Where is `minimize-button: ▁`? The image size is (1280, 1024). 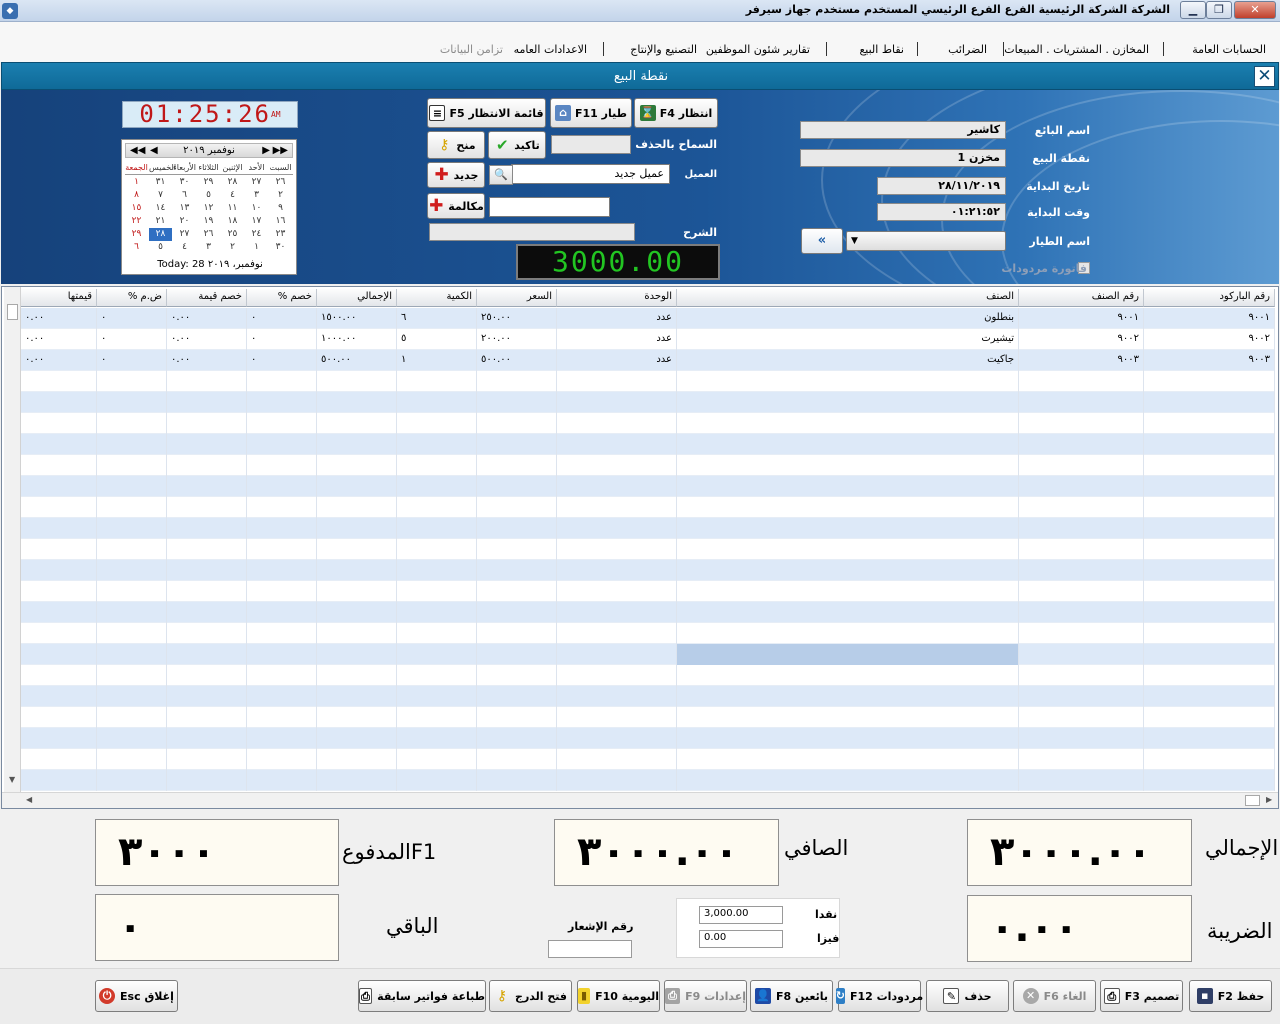 minimize-button: ▁ is located at coordinates (1193, 10).